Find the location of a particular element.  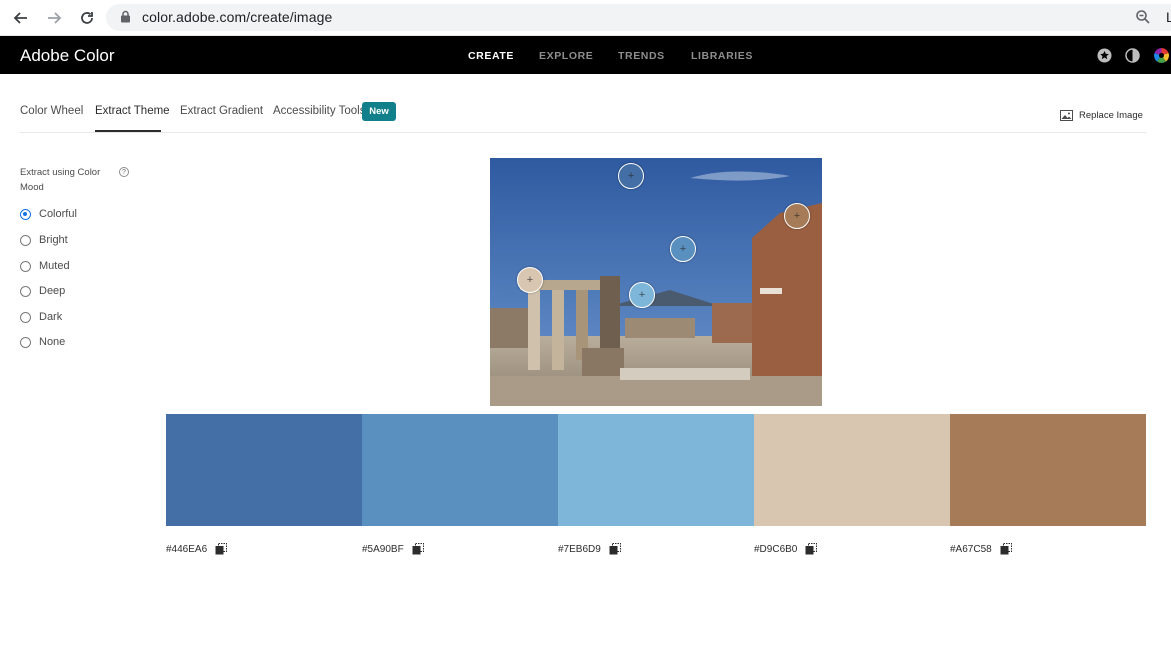

hex-value: #5A90BF is located at coordinates (383, 549).